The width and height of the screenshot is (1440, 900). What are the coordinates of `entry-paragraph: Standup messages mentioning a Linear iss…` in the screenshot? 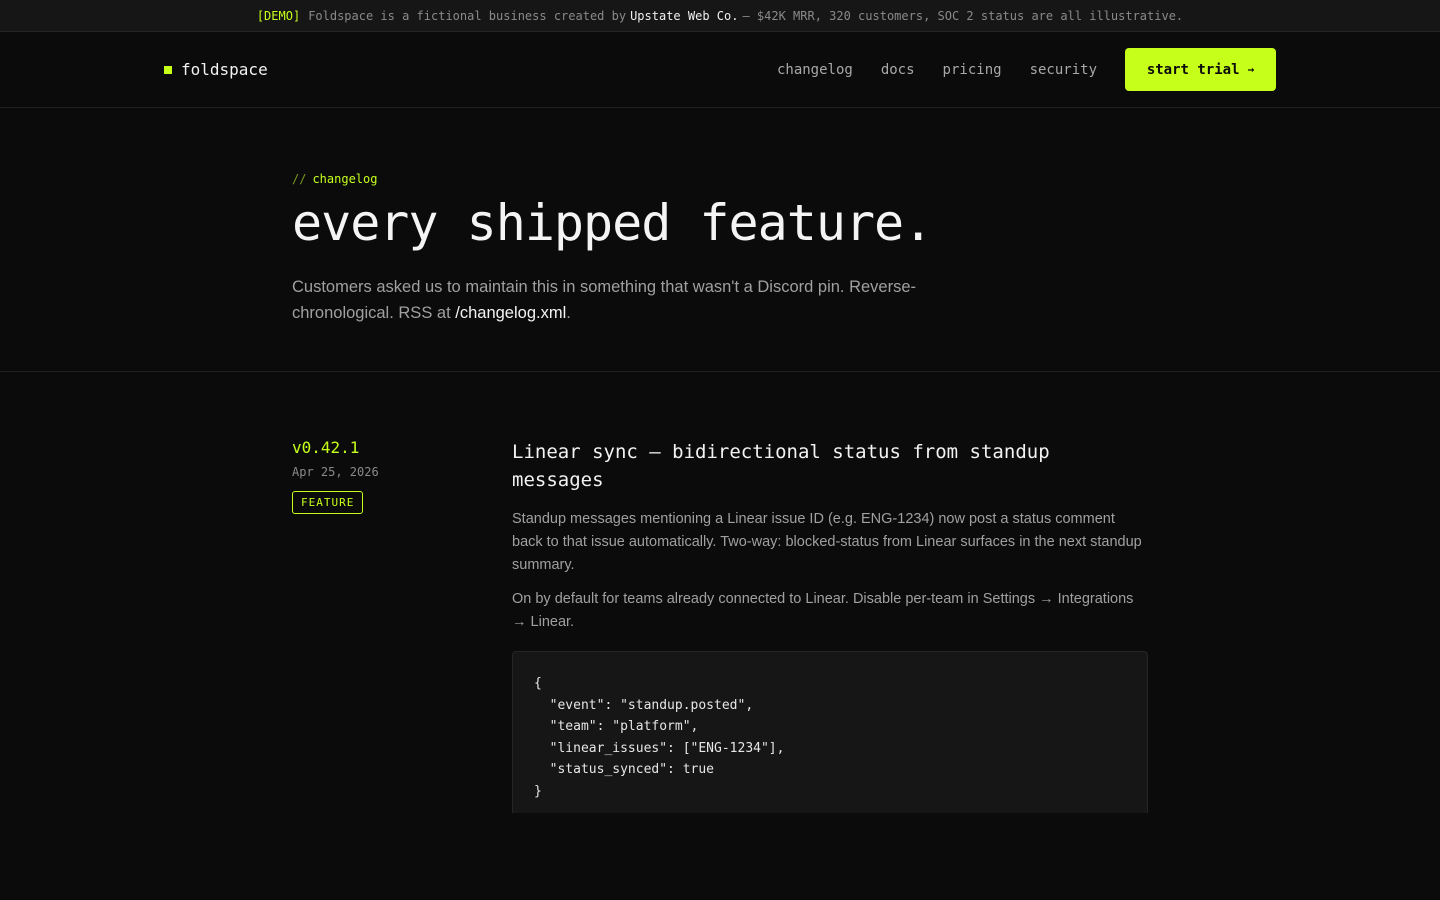 It's located at (827, 542).